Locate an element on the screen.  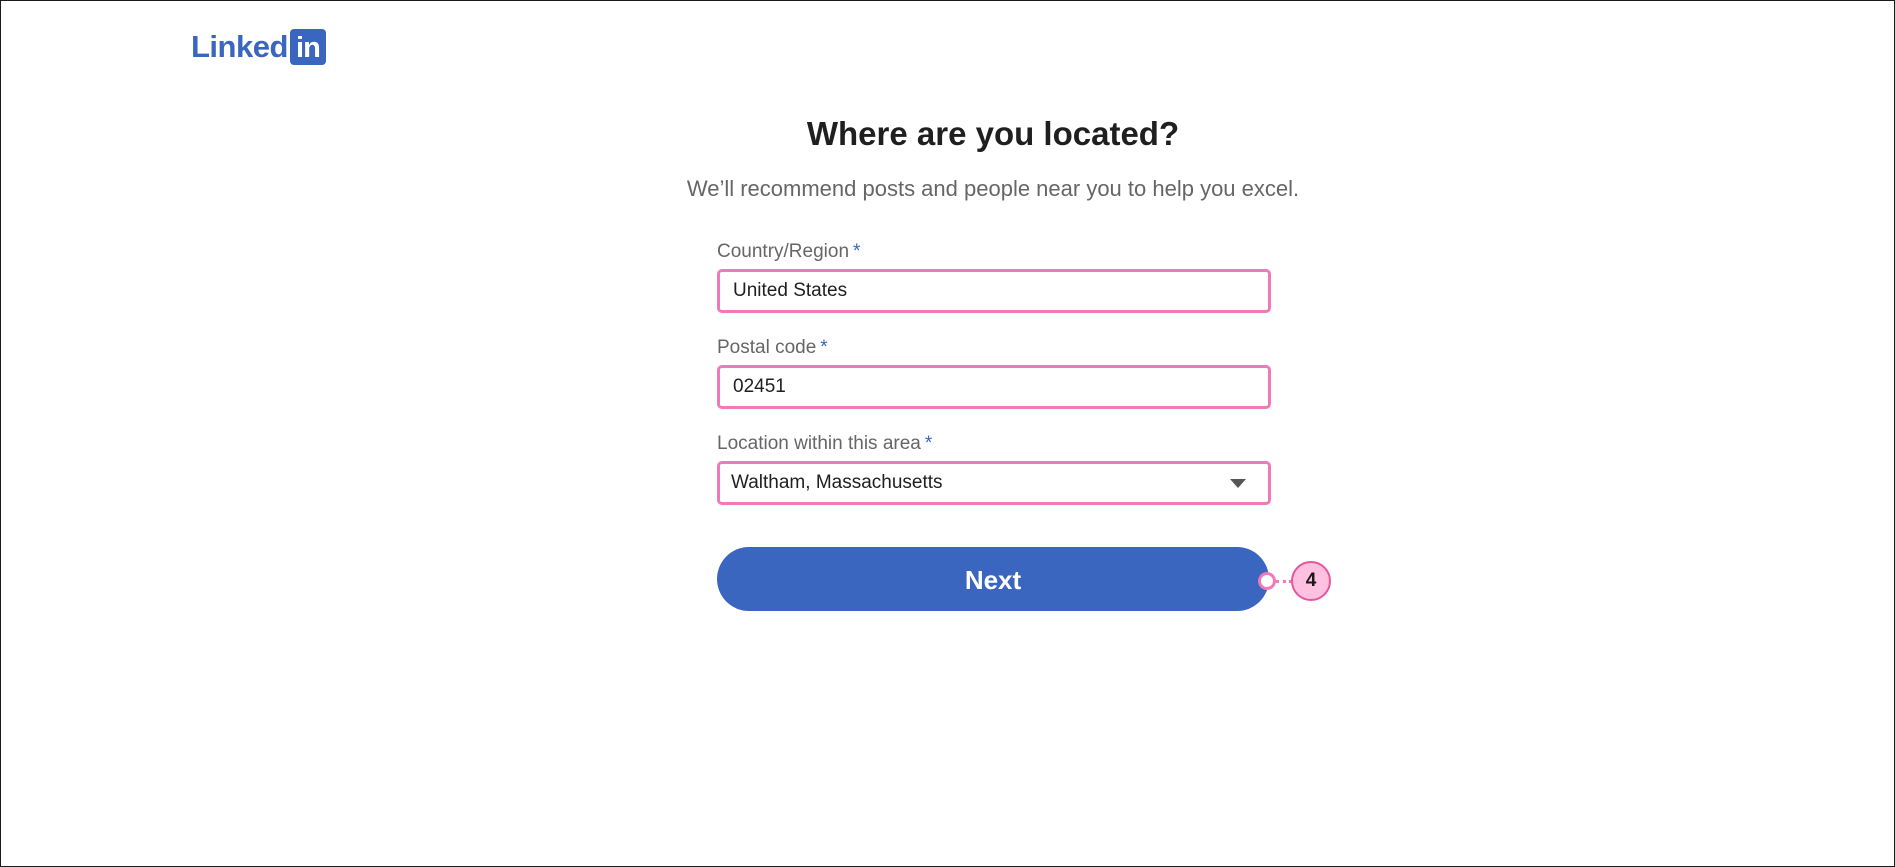
page-title: Where are you located? is located at coordinates (993, 133).